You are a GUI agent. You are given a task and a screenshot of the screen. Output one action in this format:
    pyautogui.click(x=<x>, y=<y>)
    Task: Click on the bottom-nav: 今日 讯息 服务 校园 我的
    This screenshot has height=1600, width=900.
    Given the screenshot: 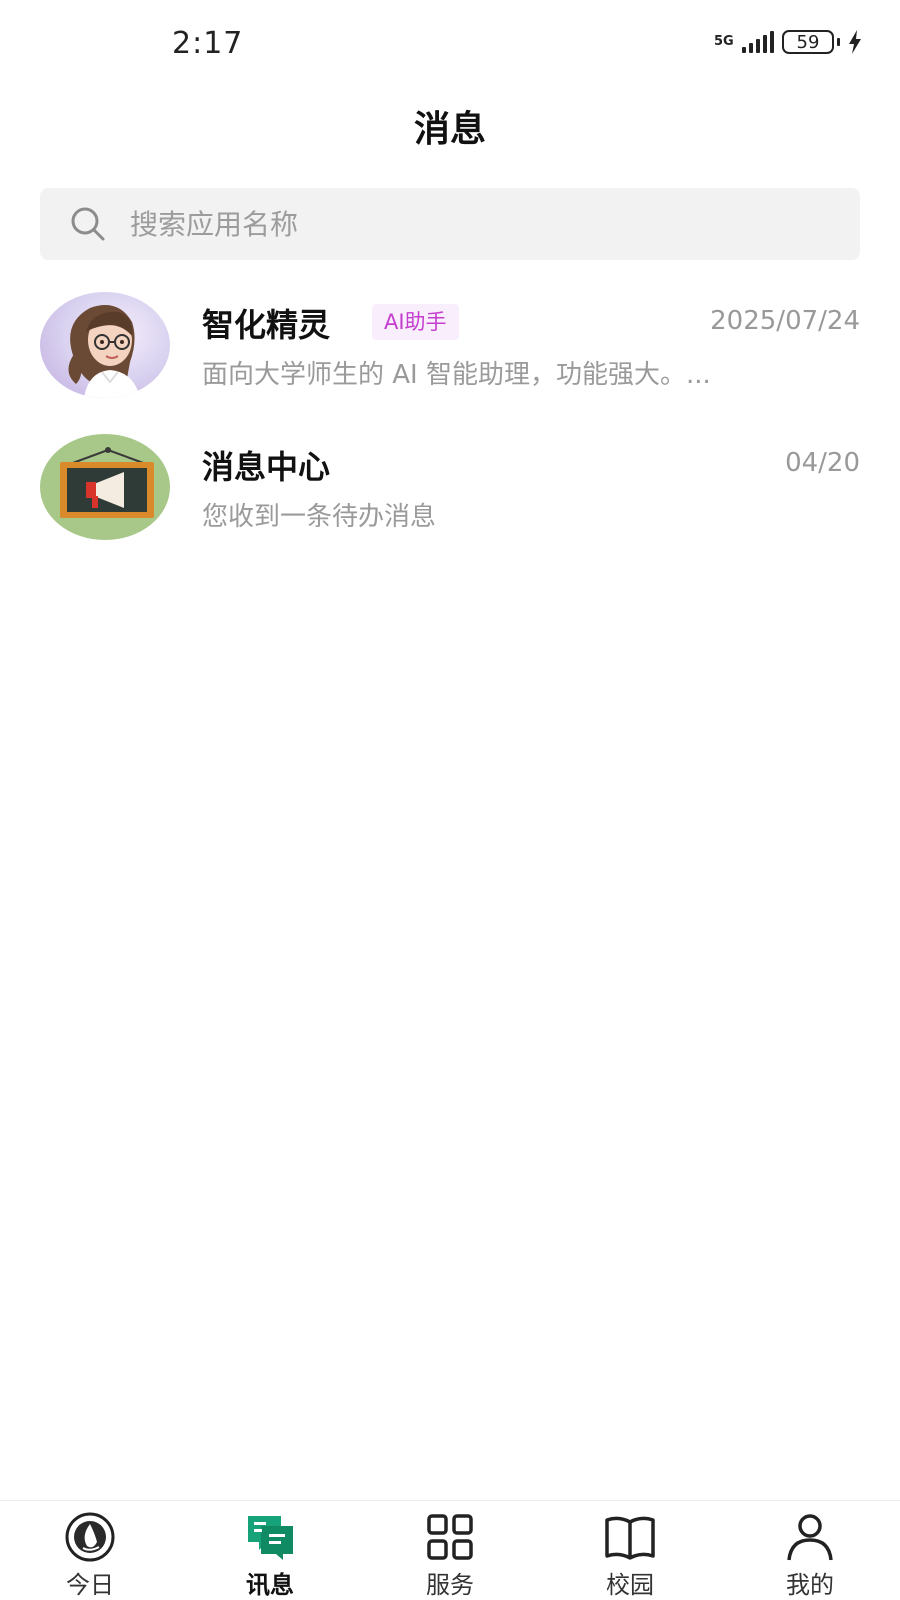 What is the action you would take?
    pyautogui.click(x=450, y=1550)
    